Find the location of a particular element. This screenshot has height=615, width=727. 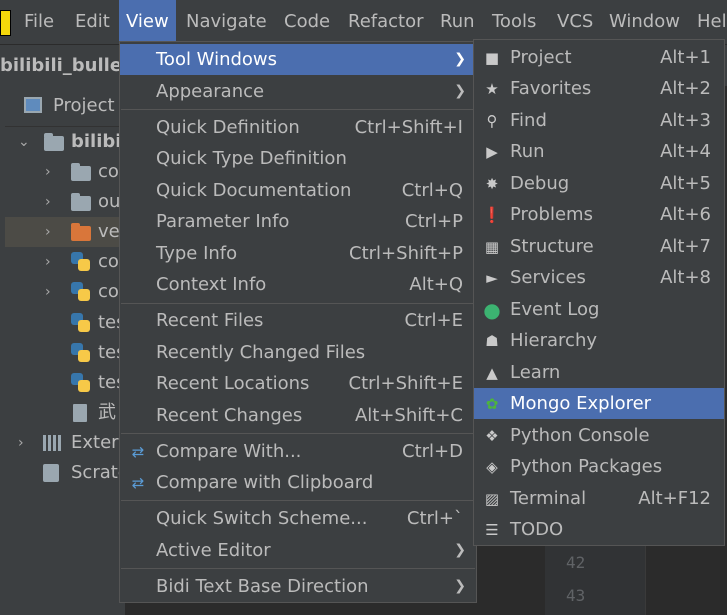

structure-icon: ▦ is located at coordinates (492, 247).